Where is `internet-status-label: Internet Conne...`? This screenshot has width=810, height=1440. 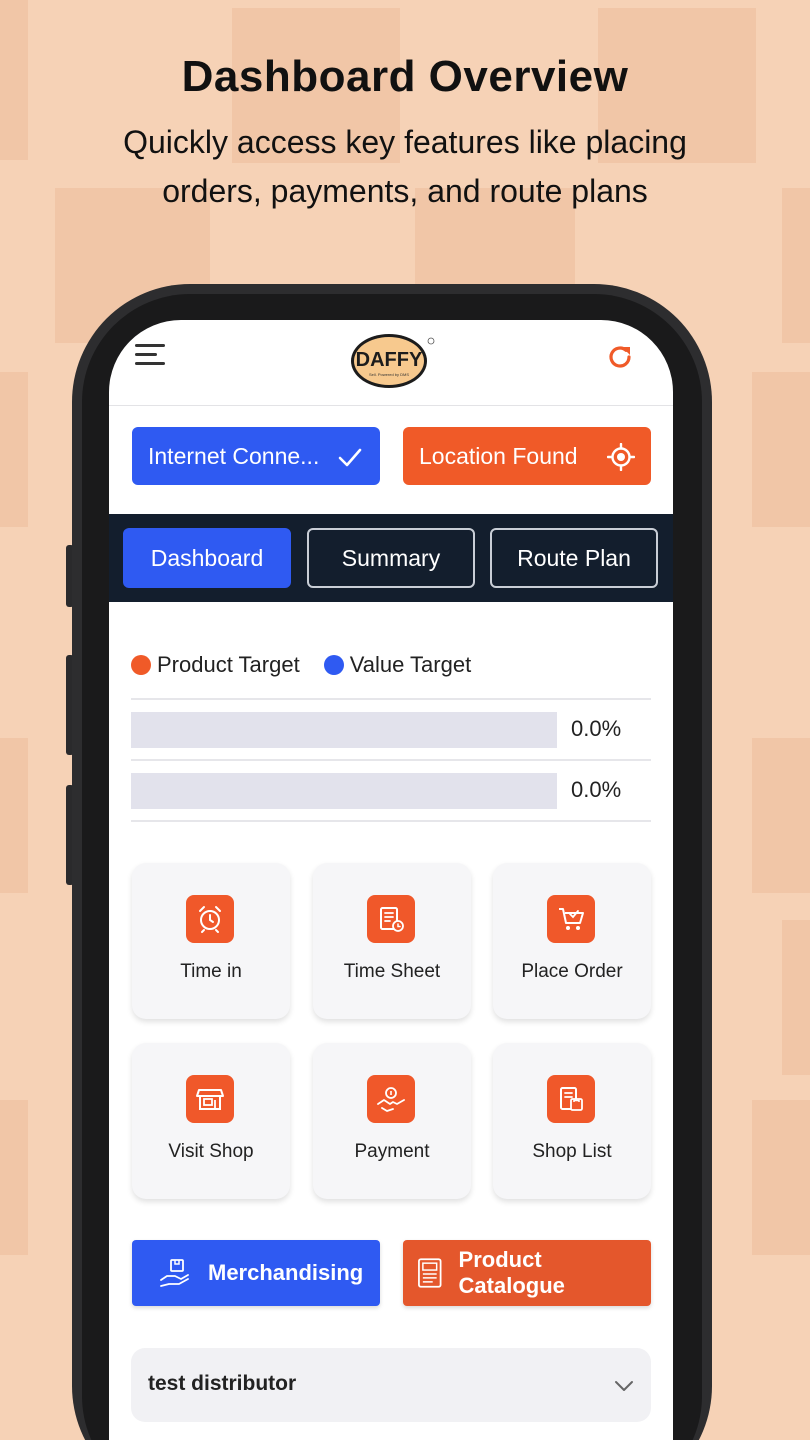
internet-status-label: Internet Conne... is located at coordinates (234, 455).